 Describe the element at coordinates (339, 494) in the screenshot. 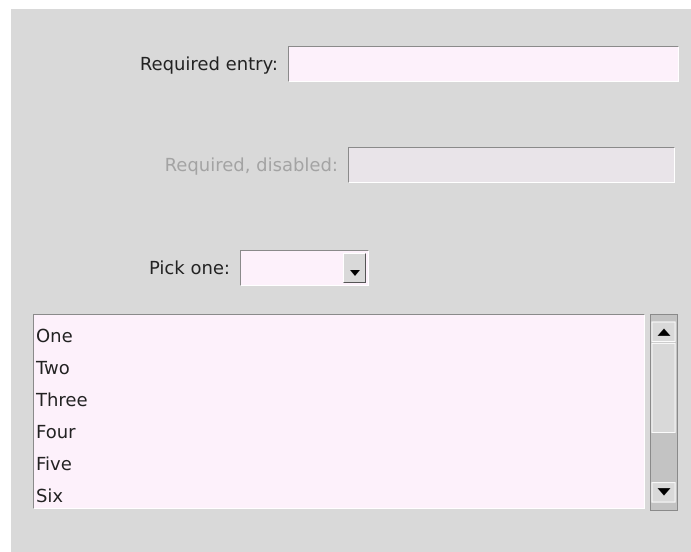

I see `list-item: Six` at that location.